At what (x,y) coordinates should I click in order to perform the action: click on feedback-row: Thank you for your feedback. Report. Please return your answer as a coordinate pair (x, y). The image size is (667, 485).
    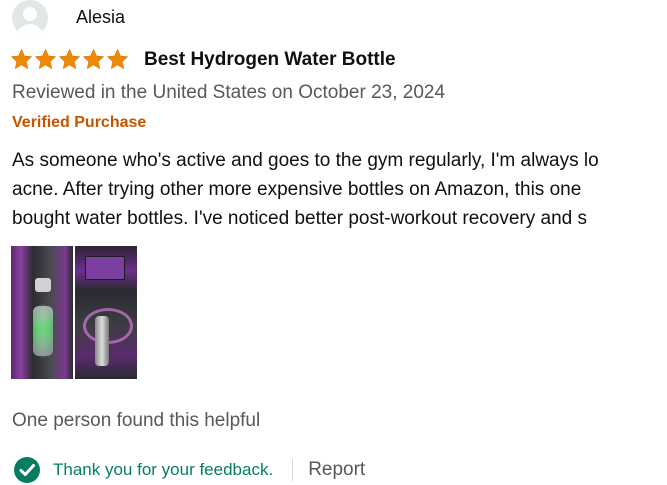
    Looking at the image, I should click on (189, 470).